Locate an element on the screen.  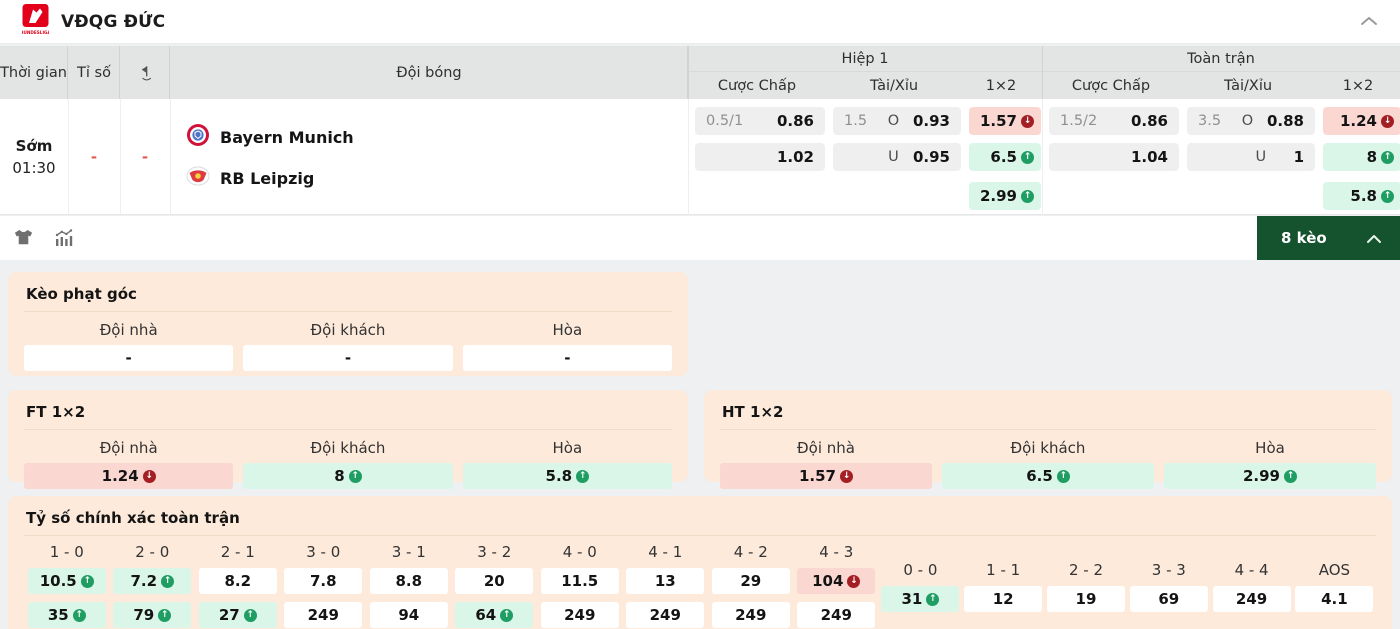
score-odds-cell: 7.8 is located at coordinates (323, 581).